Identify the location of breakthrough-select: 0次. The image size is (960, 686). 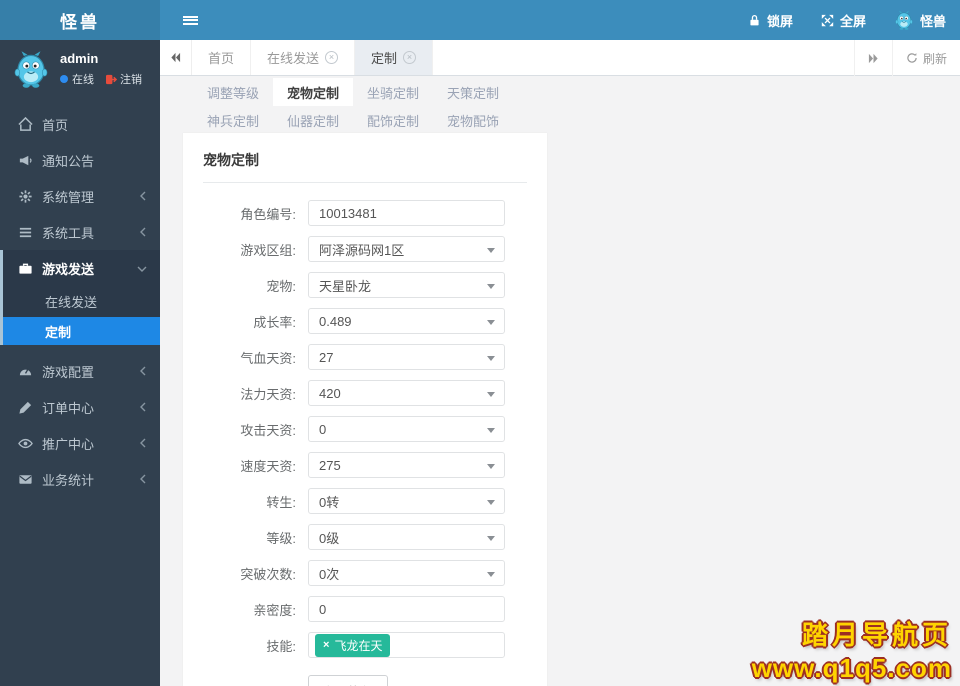
(406, 573).